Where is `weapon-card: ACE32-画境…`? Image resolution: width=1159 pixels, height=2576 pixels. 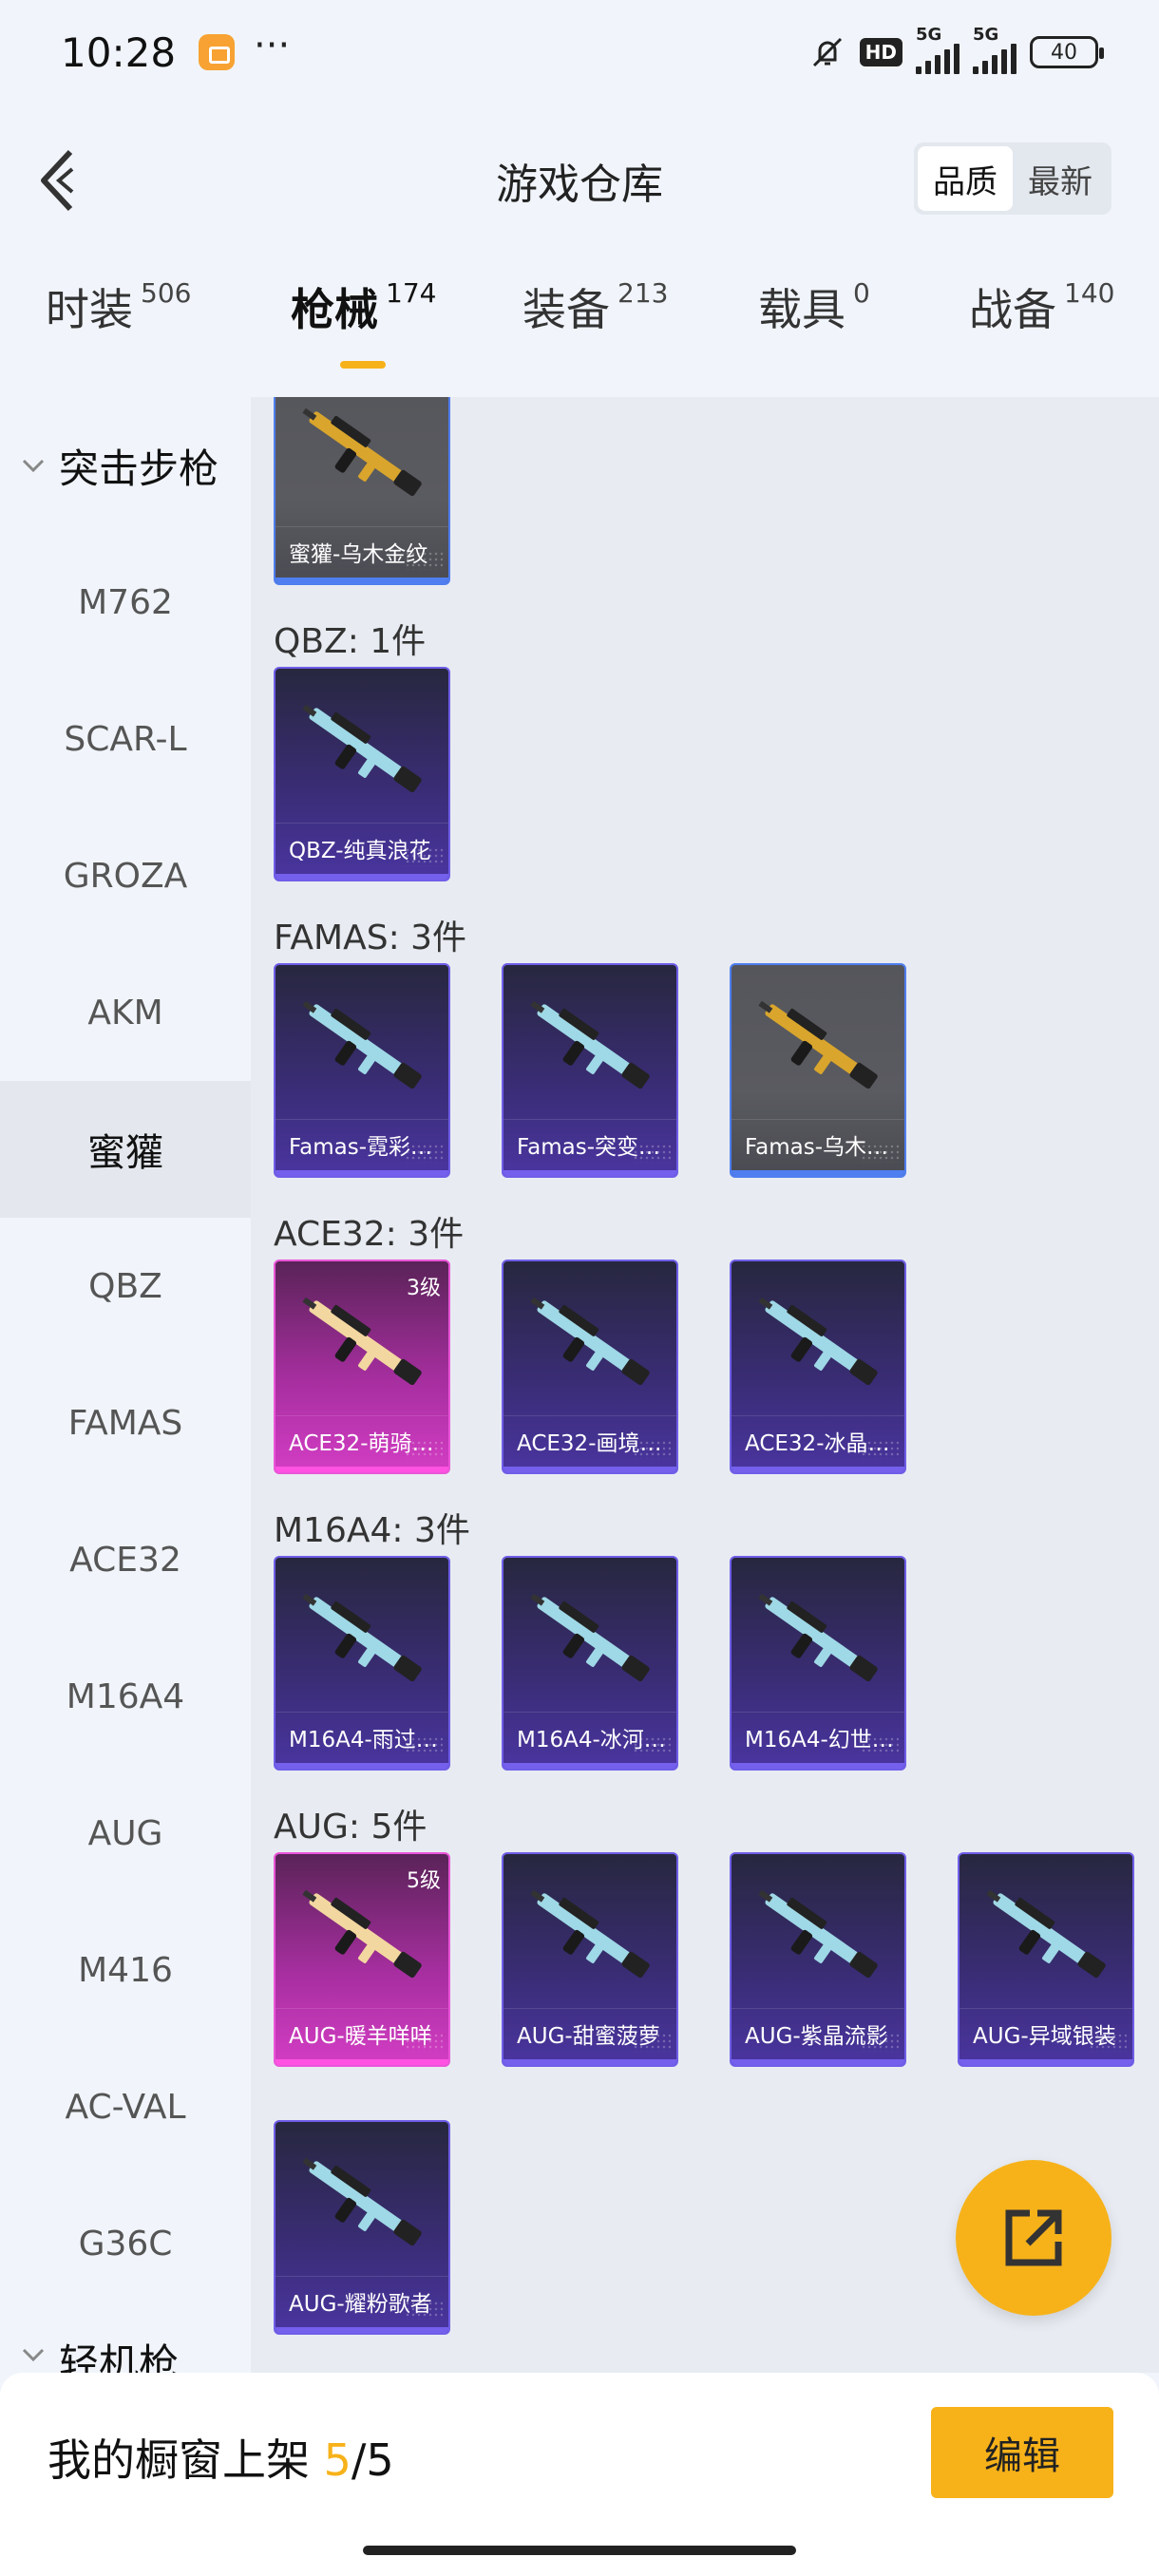 weapon-card: ACE32-画境… is located at coordinates (590, 1367).